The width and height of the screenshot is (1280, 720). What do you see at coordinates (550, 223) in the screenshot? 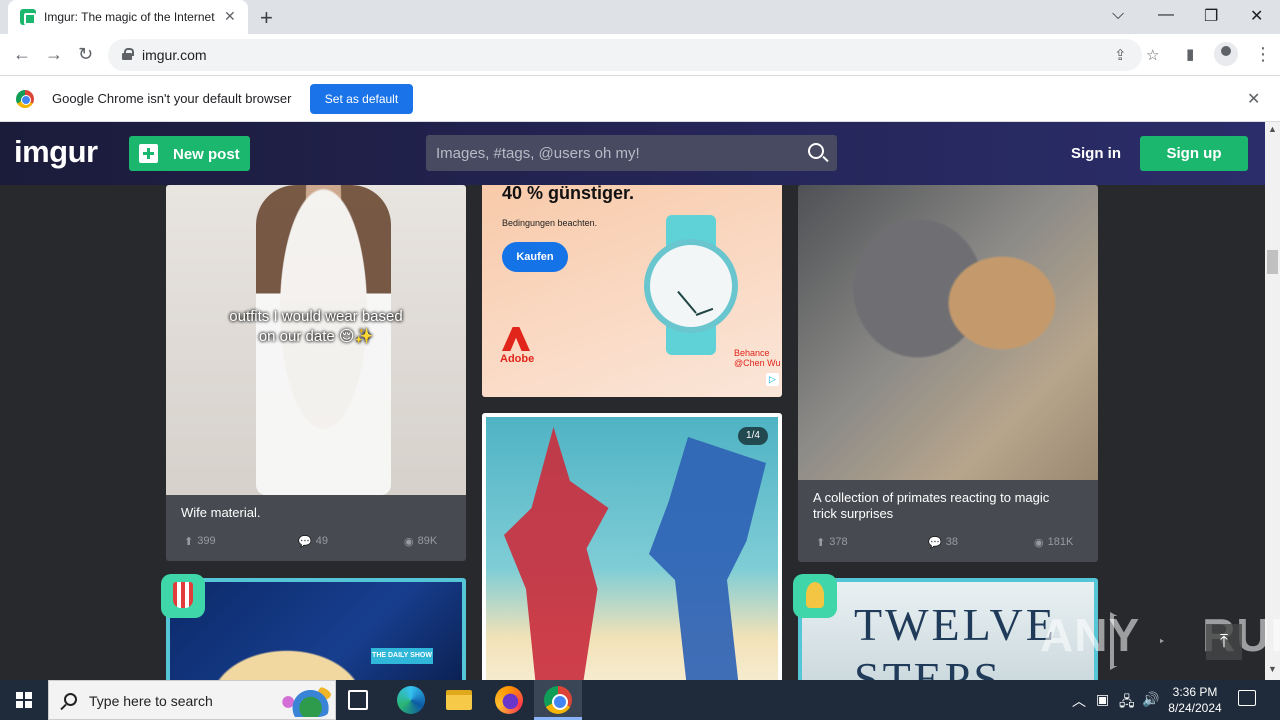
I see `ad-fineprint: Bedingungen beachten.` at bounding box center [550, 223].